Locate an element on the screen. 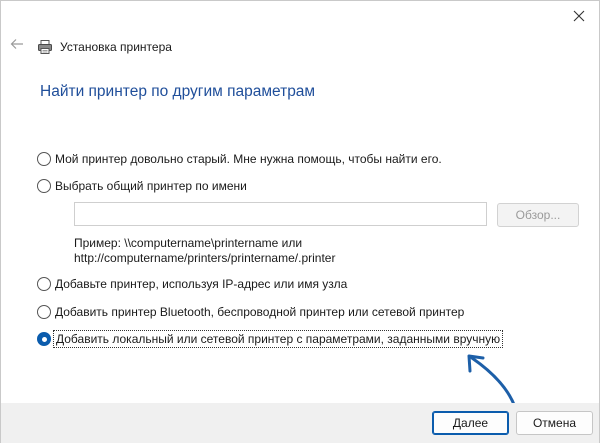 The height and width of the screenshot is (443, 600). close-icon is located at coordinates (579, 16).